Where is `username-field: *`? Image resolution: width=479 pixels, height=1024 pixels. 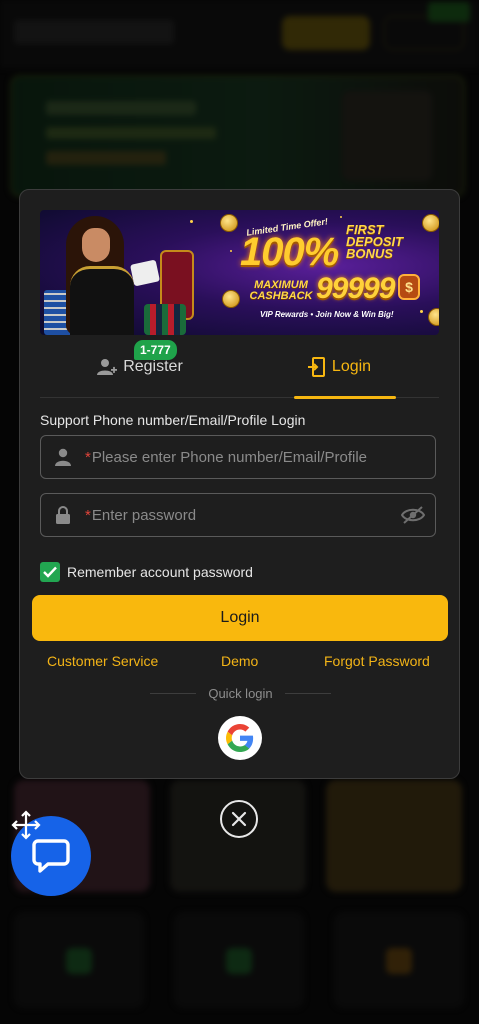 username-field: * is located at coordinates (238, 457).